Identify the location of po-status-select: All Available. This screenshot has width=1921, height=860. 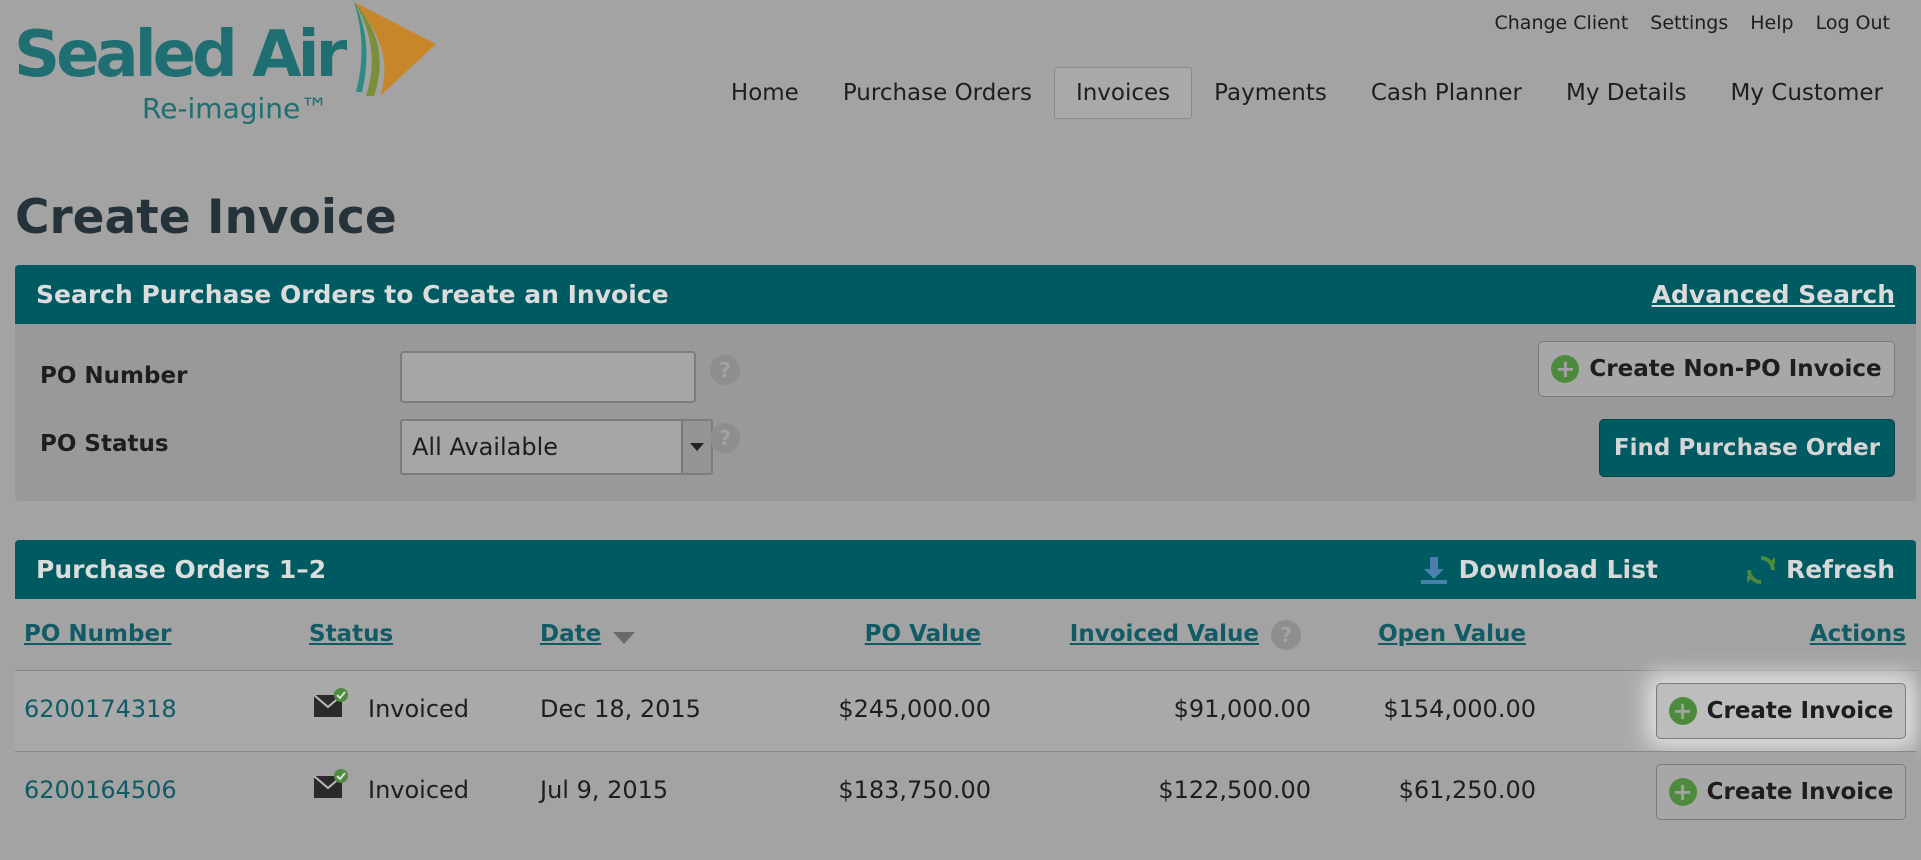
(556, 447).